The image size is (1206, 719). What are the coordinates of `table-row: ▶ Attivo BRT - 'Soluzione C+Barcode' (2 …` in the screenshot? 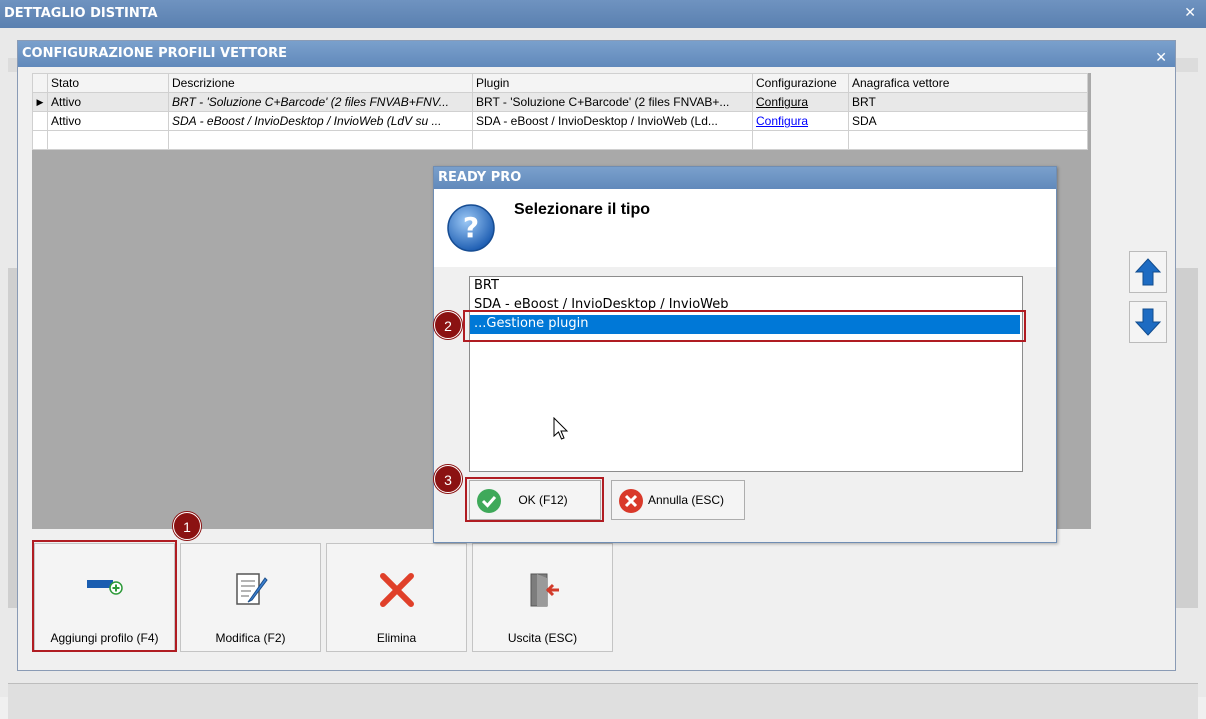 It's located at (560, 102).